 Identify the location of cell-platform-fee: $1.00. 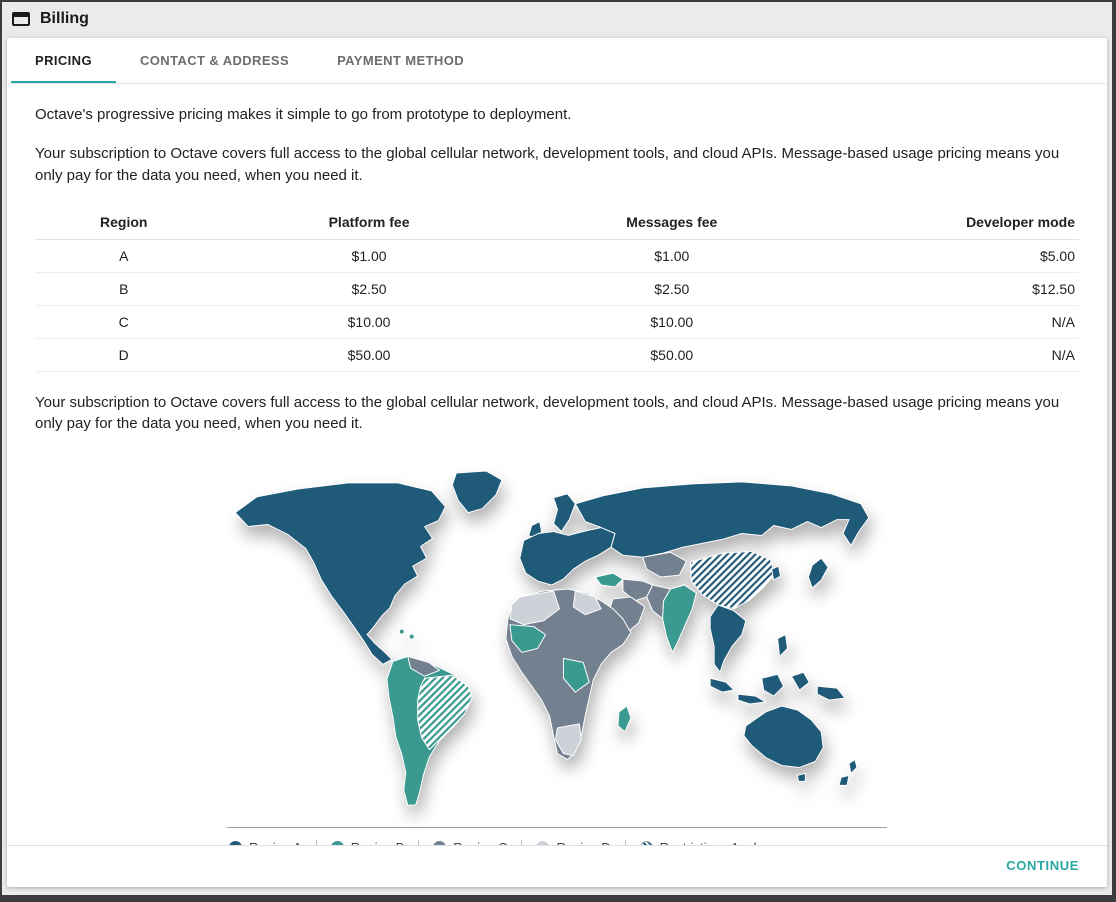
(369, 256).